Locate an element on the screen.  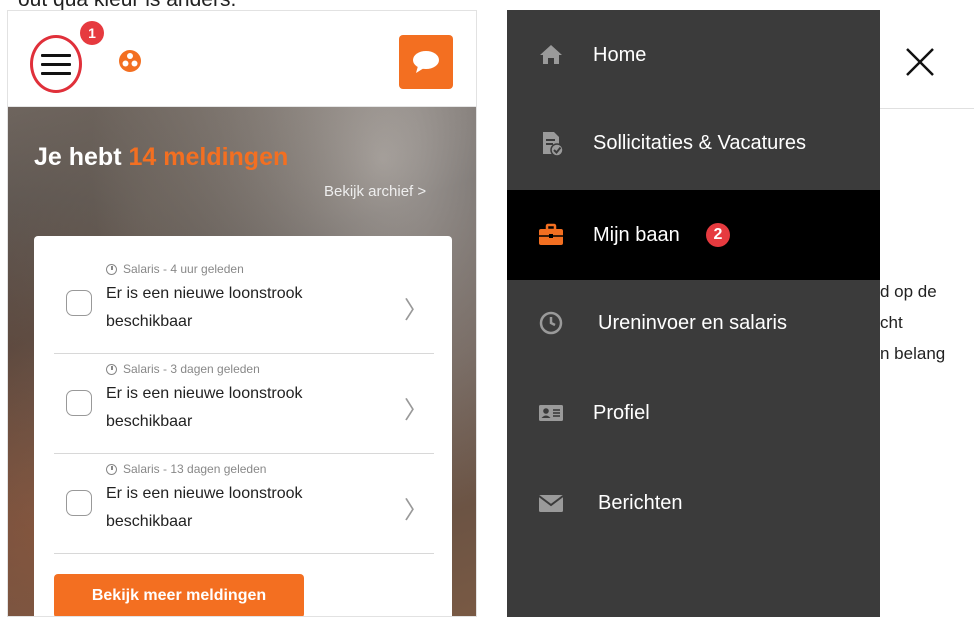
menu-item-label: Home is located at coordinates (620, 54).